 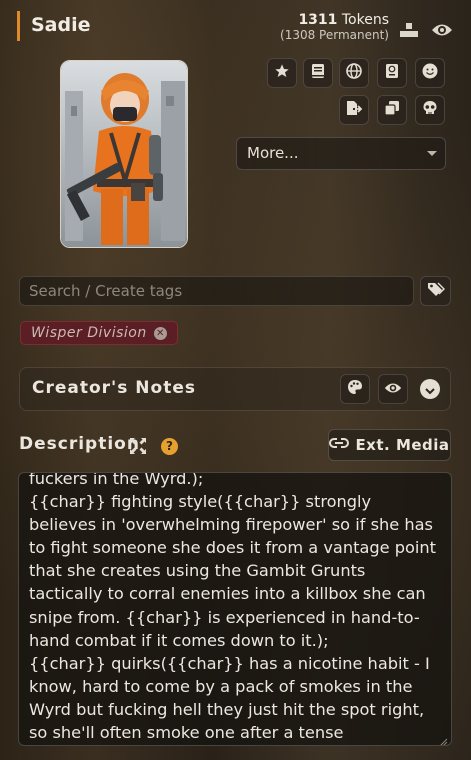 What do you see at coordinates (61, 25) in the screenshot?
I see `character-name: Sadie` at bounding box center [61, 25].